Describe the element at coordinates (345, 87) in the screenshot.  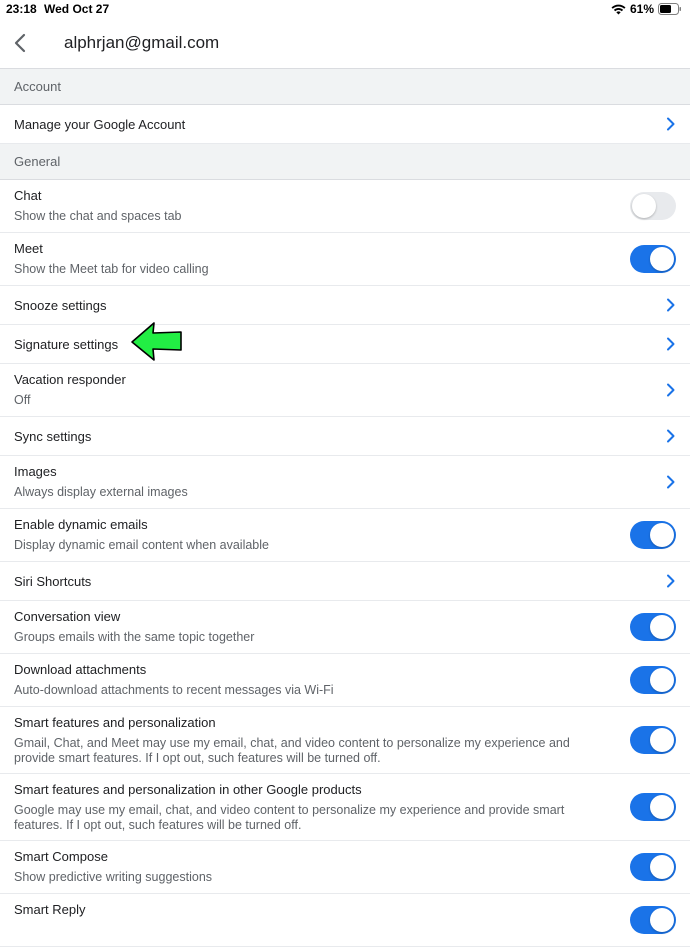
I see `section-header-account: Account` at that location.